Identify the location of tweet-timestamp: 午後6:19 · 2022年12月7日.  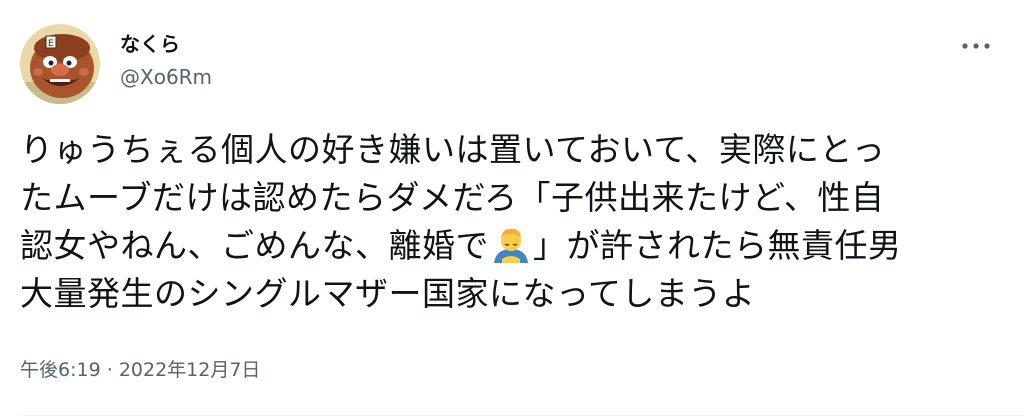
(140, 370).